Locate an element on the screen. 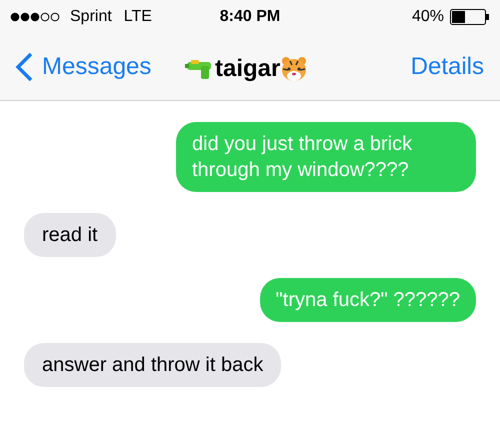 The width and height of the screenshot is (500, 427). status-time: 8:40 PM is located at coordinates (250, 16).